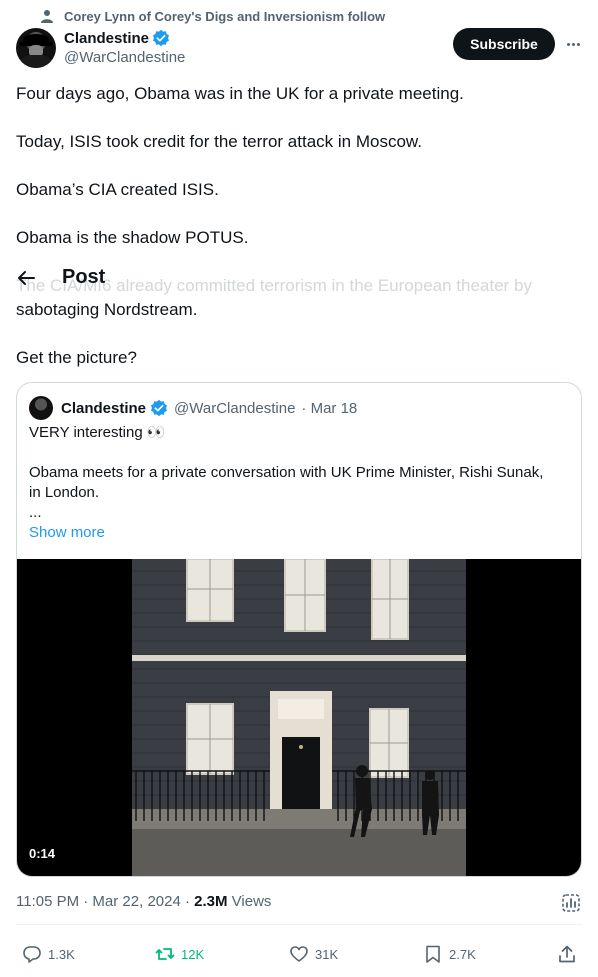 Image resolution: width=598 pixels, height=977 pixels. I want to click on subscribe-button: Subscribe, so click(504, 44).